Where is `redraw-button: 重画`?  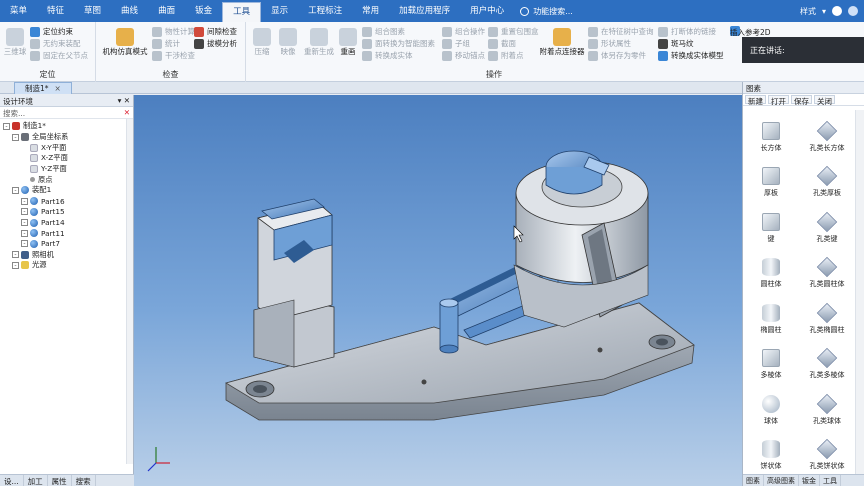 redraw-button: 重画 is located at coordinates (348, 42).